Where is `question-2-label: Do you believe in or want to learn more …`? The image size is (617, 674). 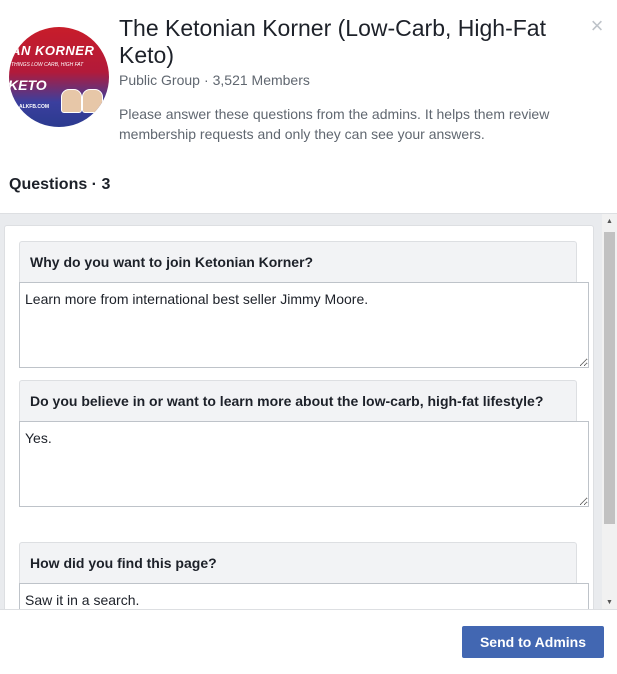 question-2-label: Do you believe in or want to learn more … is located at coordinates (298, 400).